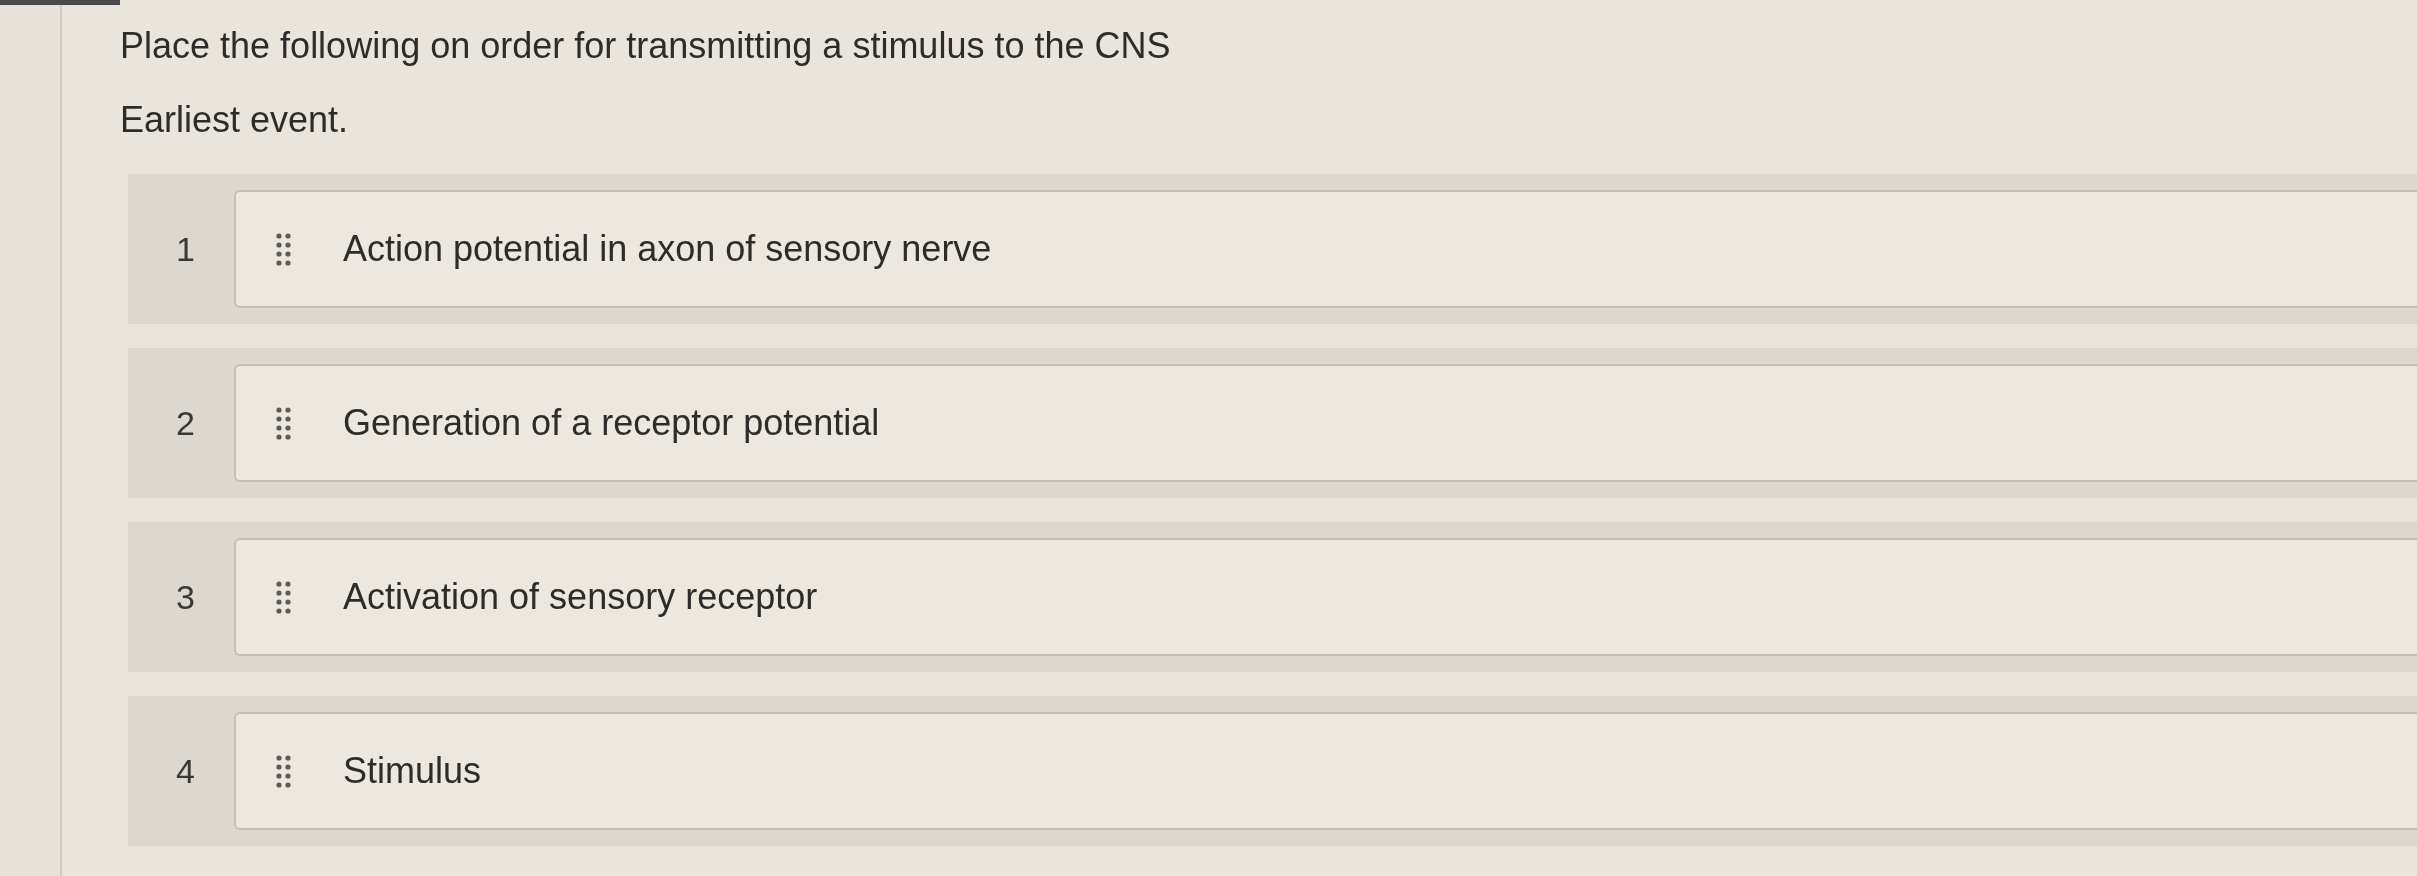 The width and height of the screenshot is (2417, 876). Describe the element at coordinates (1325, 423) in the screenshot. I see `draggable-answer-item: Generation of a receptor potential` at that location.